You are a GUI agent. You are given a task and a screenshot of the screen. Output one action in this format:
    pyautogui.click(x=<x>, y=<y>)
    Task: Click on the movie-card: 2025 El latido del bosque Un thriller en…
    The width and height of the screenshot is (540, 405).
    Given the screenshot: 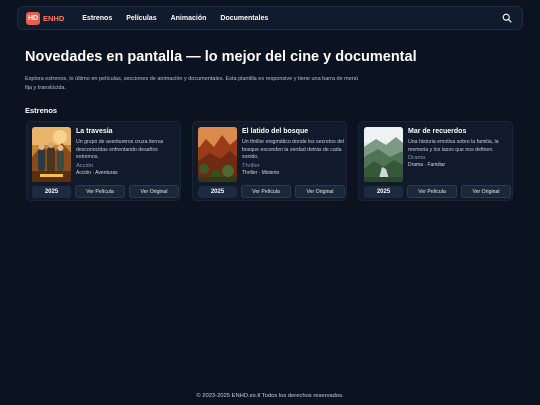 What is the action you would take?
    pyautogui.click(x=269, y=161)
    